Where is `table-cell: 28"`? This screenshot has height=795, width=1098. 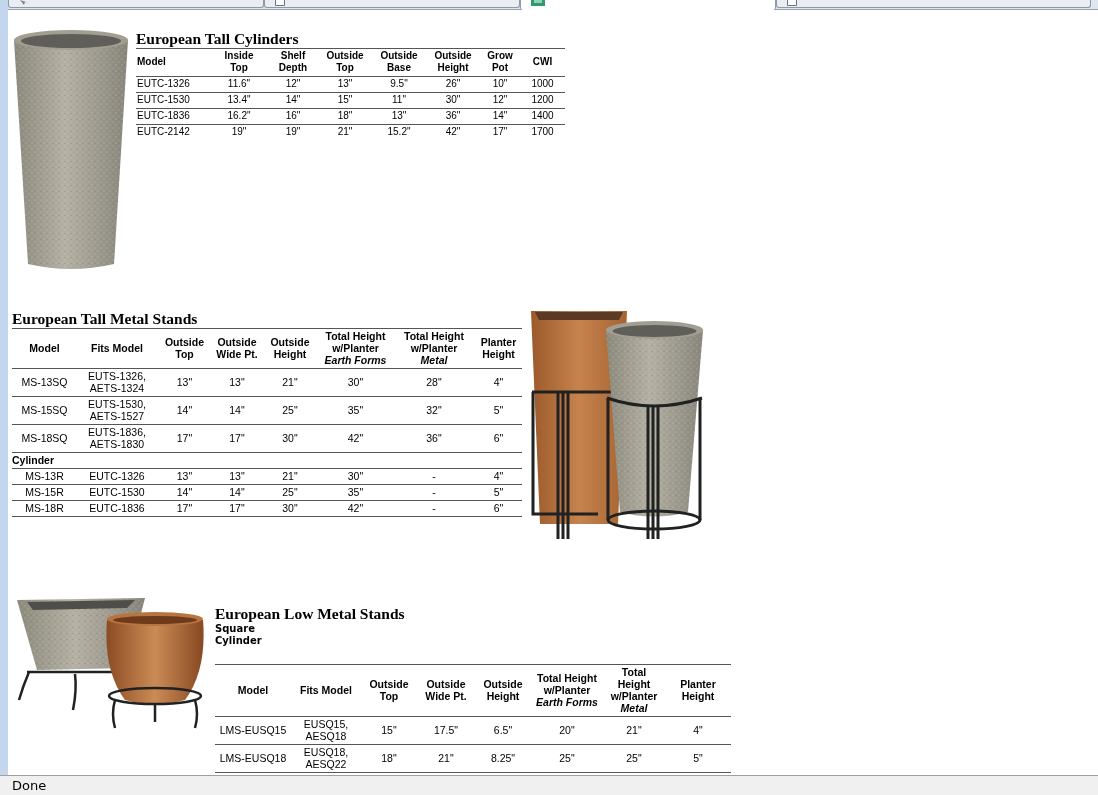 table-cell: 28" is located at coordinates (434, 382).